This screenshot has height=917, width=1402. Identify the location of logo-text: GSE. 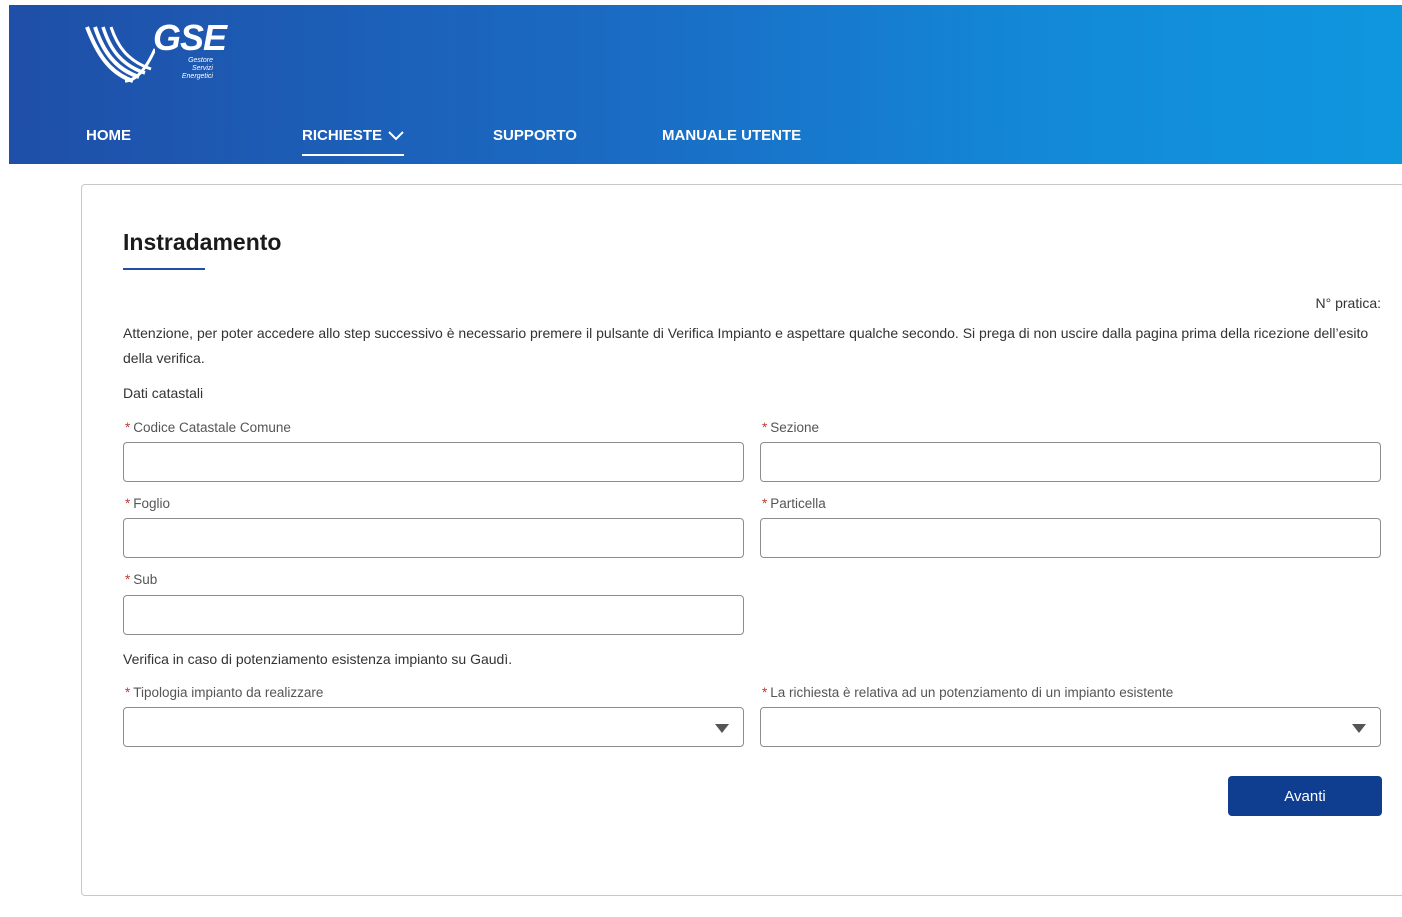
(190, 37).